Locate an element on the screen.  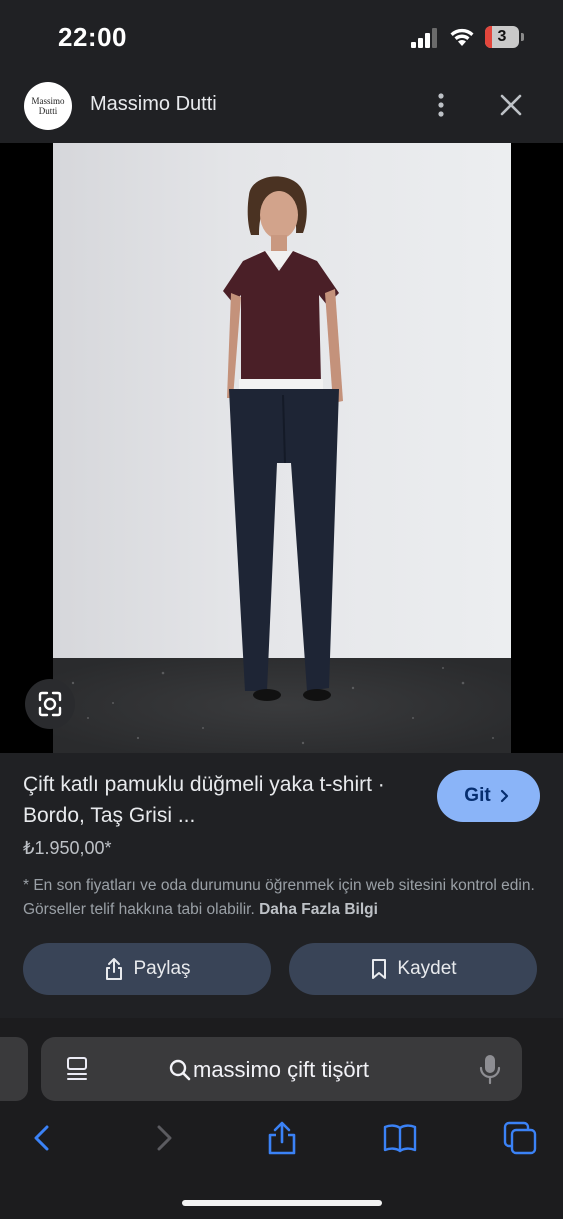
battery-indicator: 3 is located at coordinates (505, 37).